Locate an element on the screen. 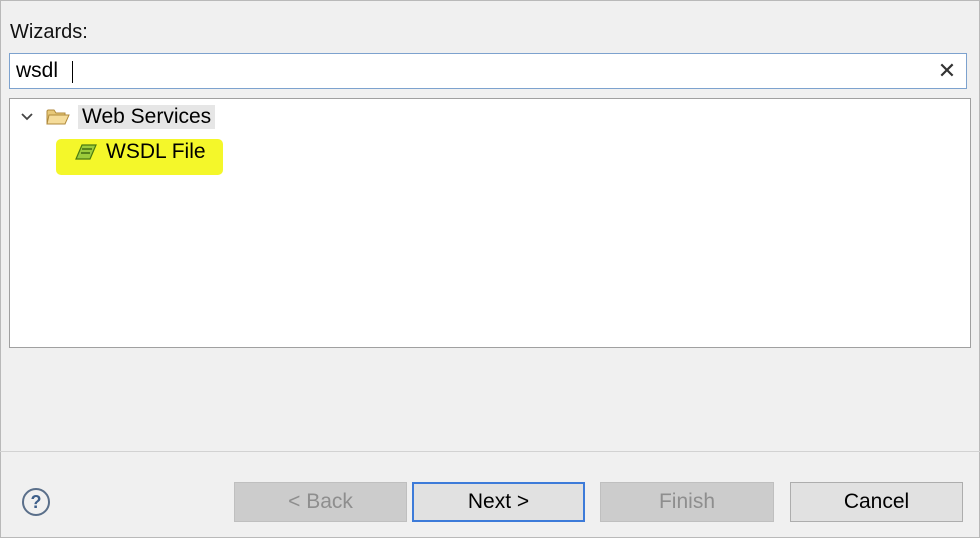  tree-item-web-services: Web Services is located at coordinates (117, 117).